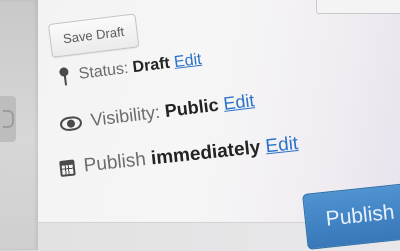 The width and height of the screenshot is (400, 251). I want to click on publish-button: Publish, so click(351, 216).